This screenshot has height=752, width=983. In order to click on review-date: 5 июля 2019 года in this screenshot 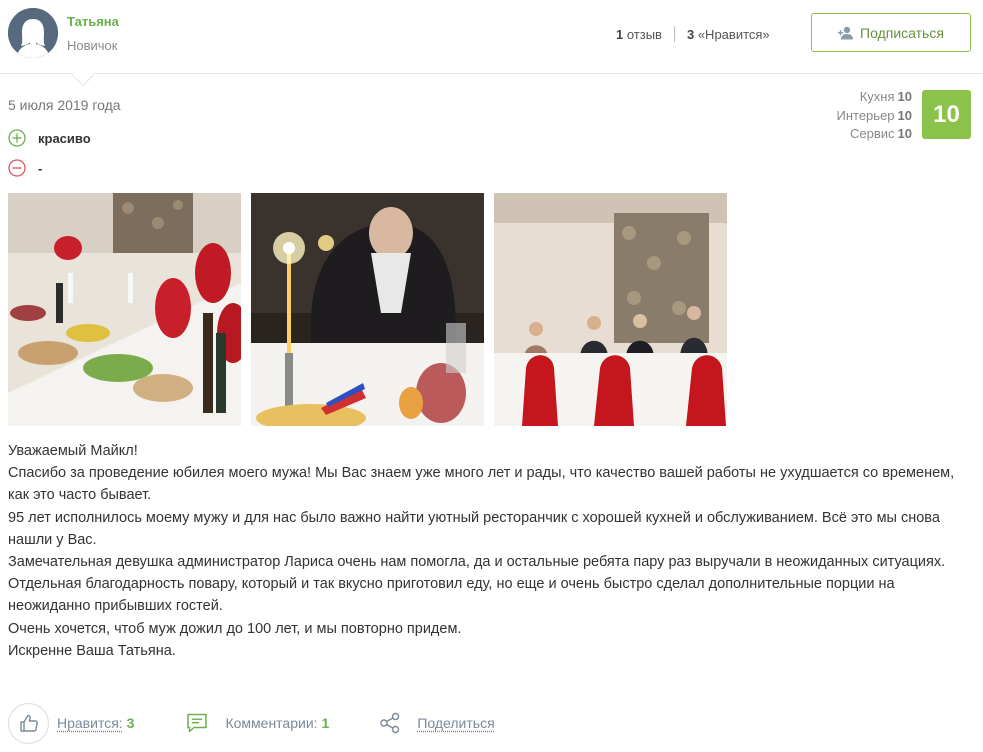, I will do `click(64, 105)`.